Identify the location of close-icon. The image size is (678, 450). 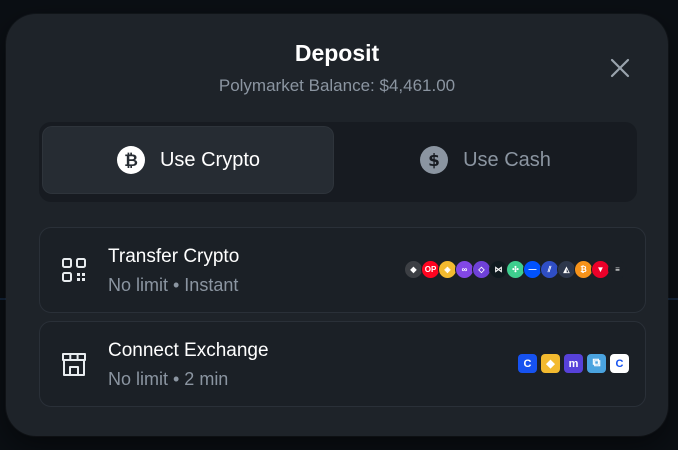
(620, 68).